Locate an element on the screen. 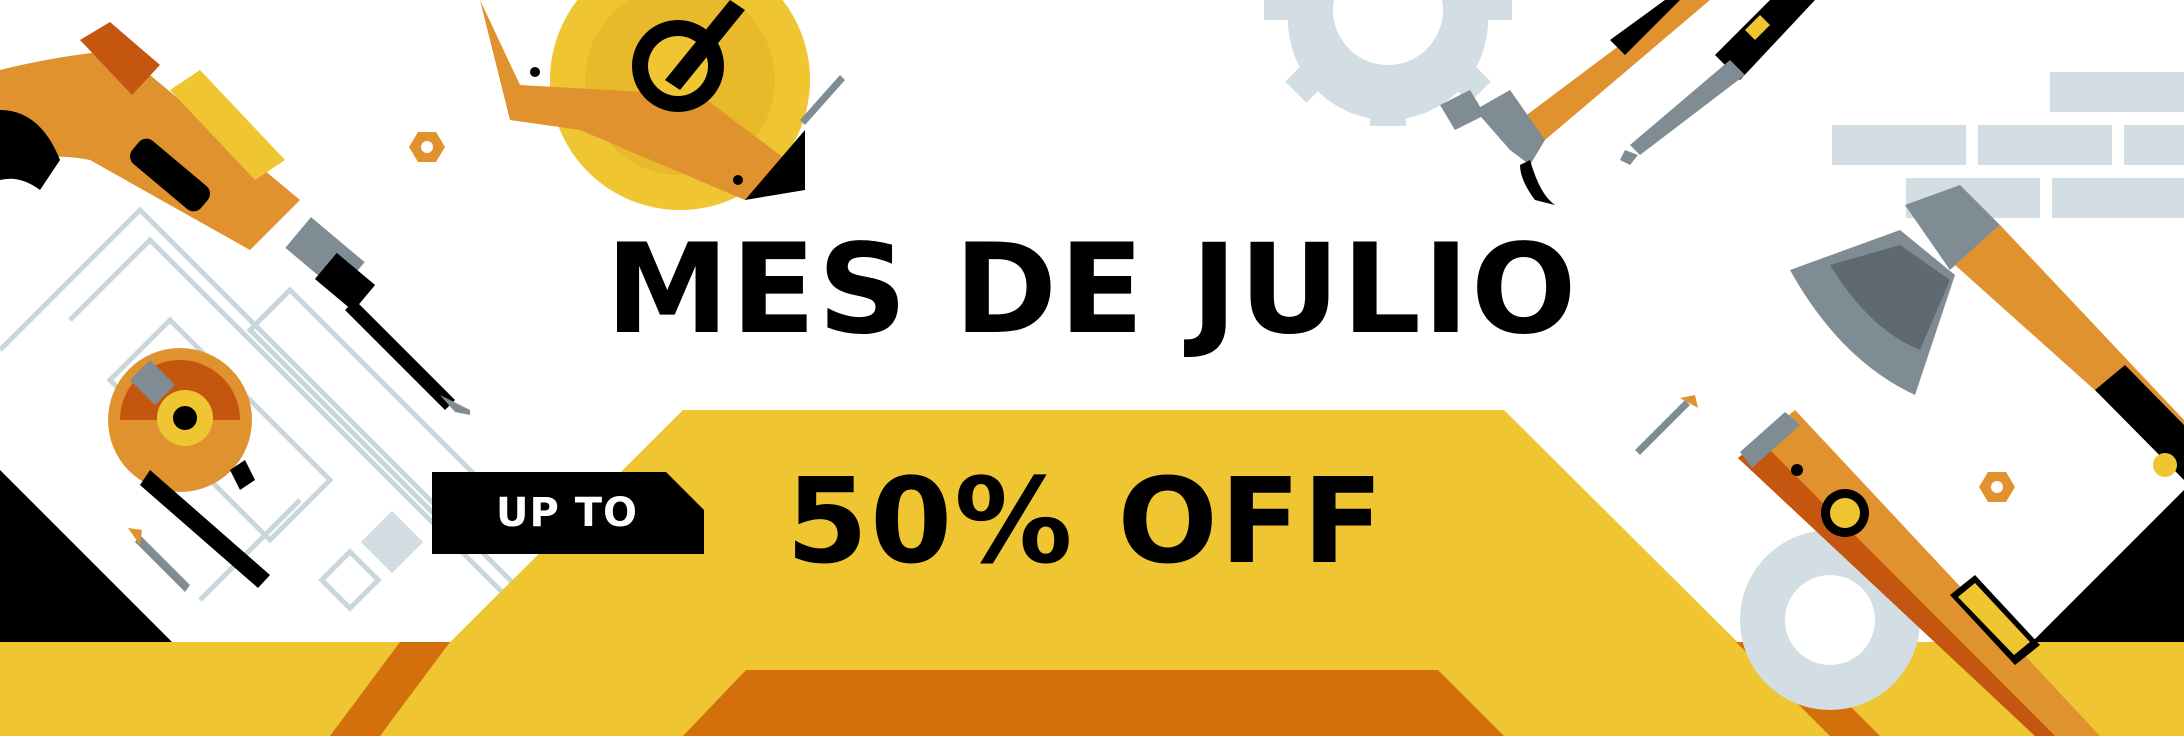 This screenshot has height=736, width=2184. nail-icon-right is located at coordinates (1666, 425).